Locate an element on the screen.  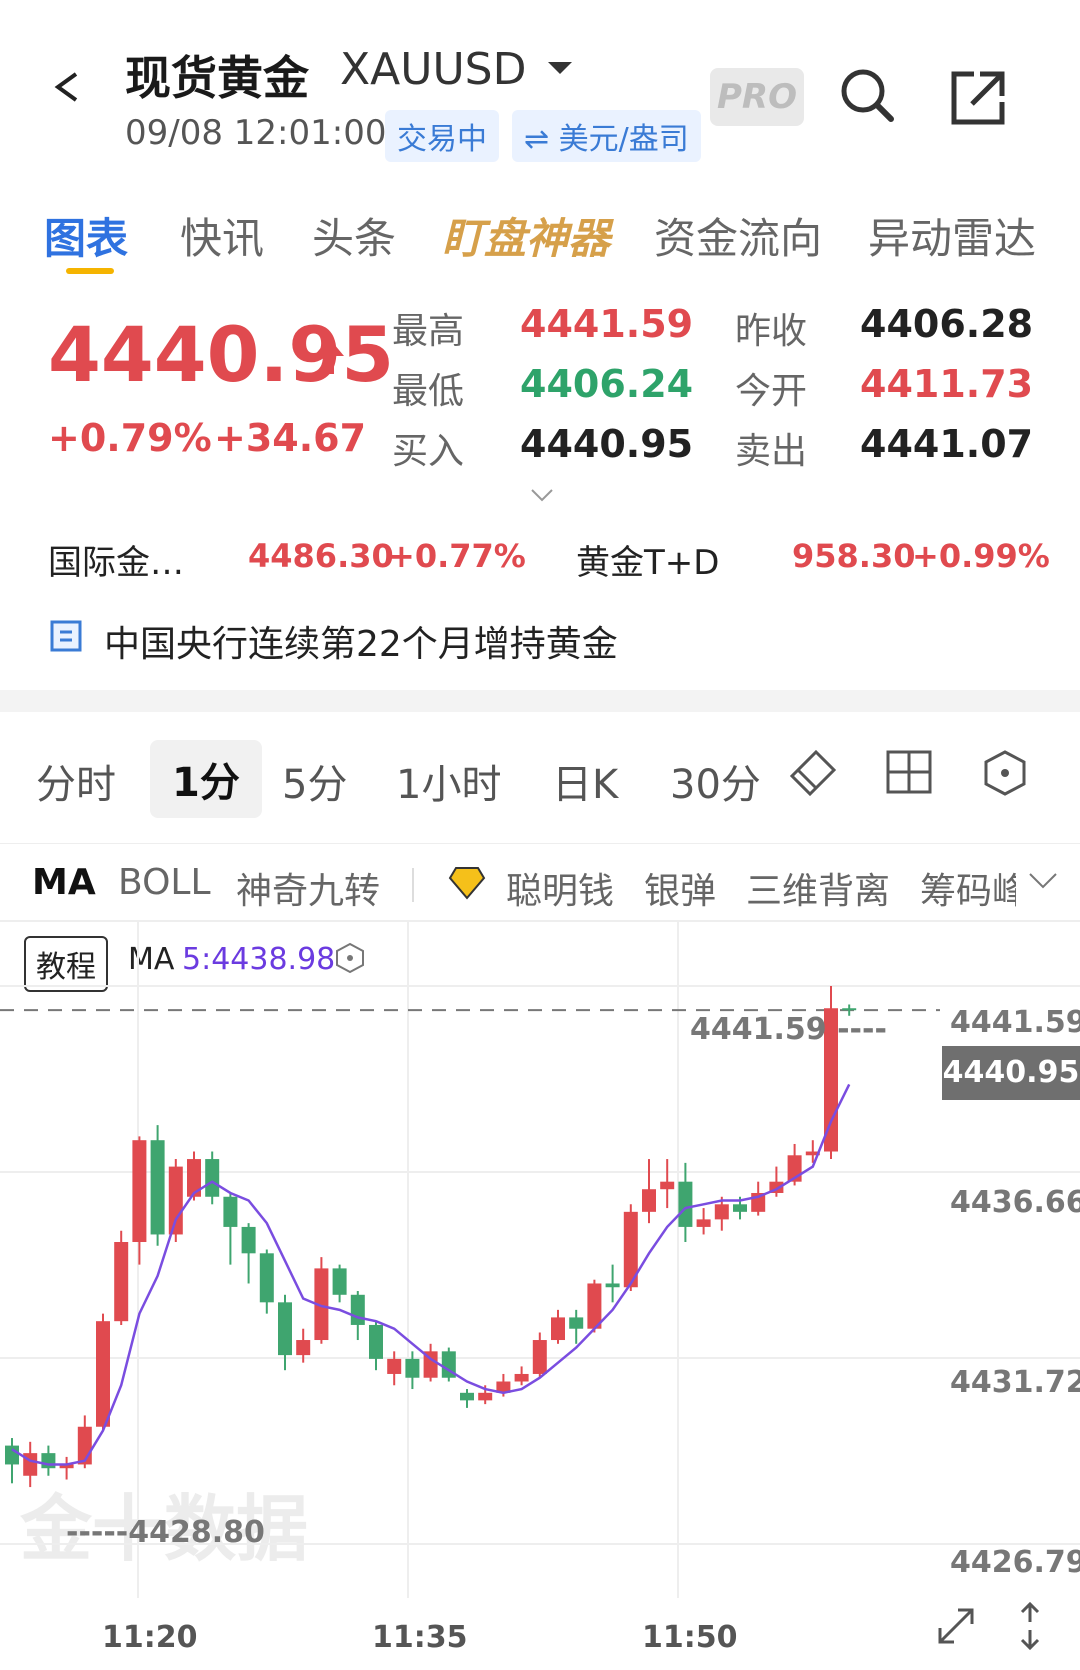
trading-status-badge: 交易中 is located at coordinates (442, 136).